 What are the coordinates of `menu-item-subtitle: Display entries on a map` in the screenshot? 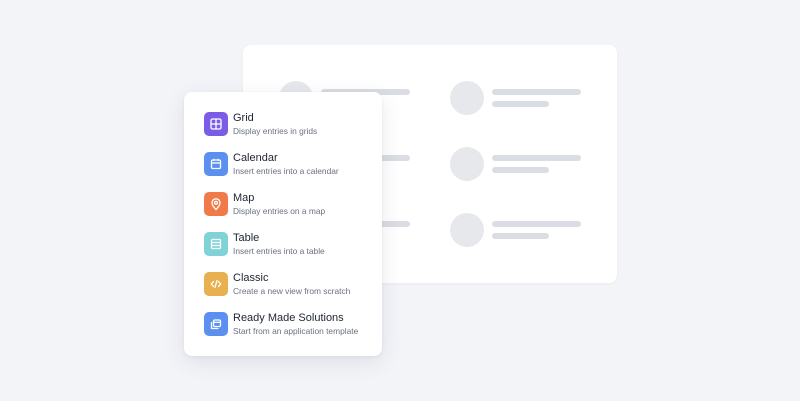 It's located at (279, 211).